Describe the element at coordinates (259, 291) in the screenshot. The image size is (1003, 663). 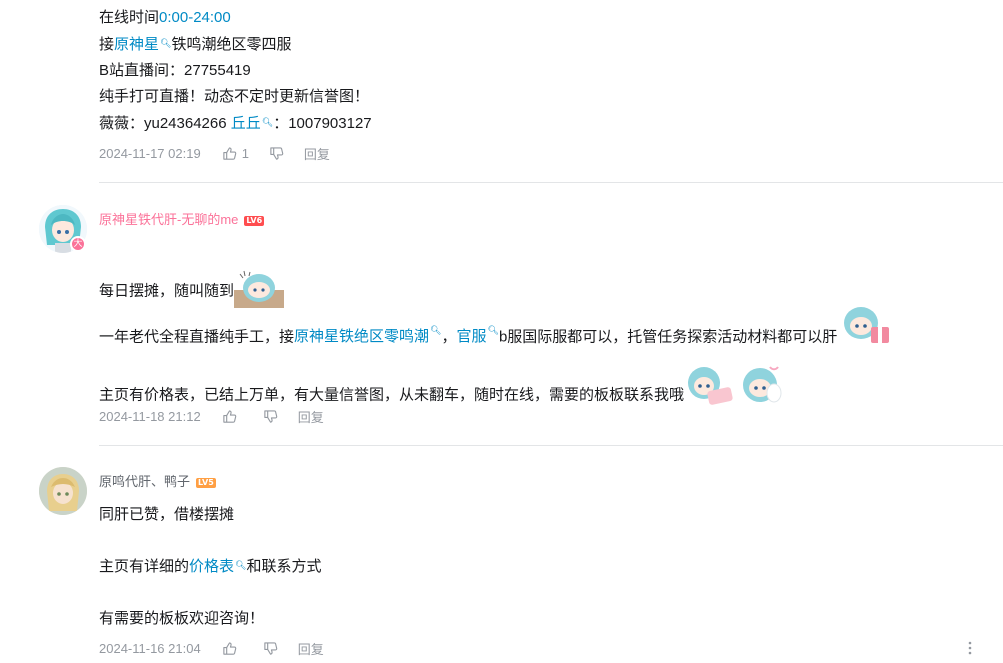
I see `sticker-miku-peek` at that location.